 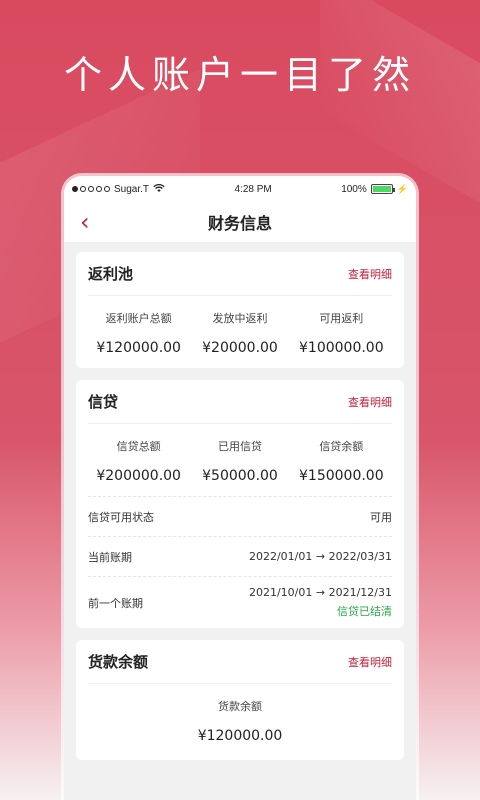 I want to click on stat-value: ¥200000.00, so click(x=138, y=476).